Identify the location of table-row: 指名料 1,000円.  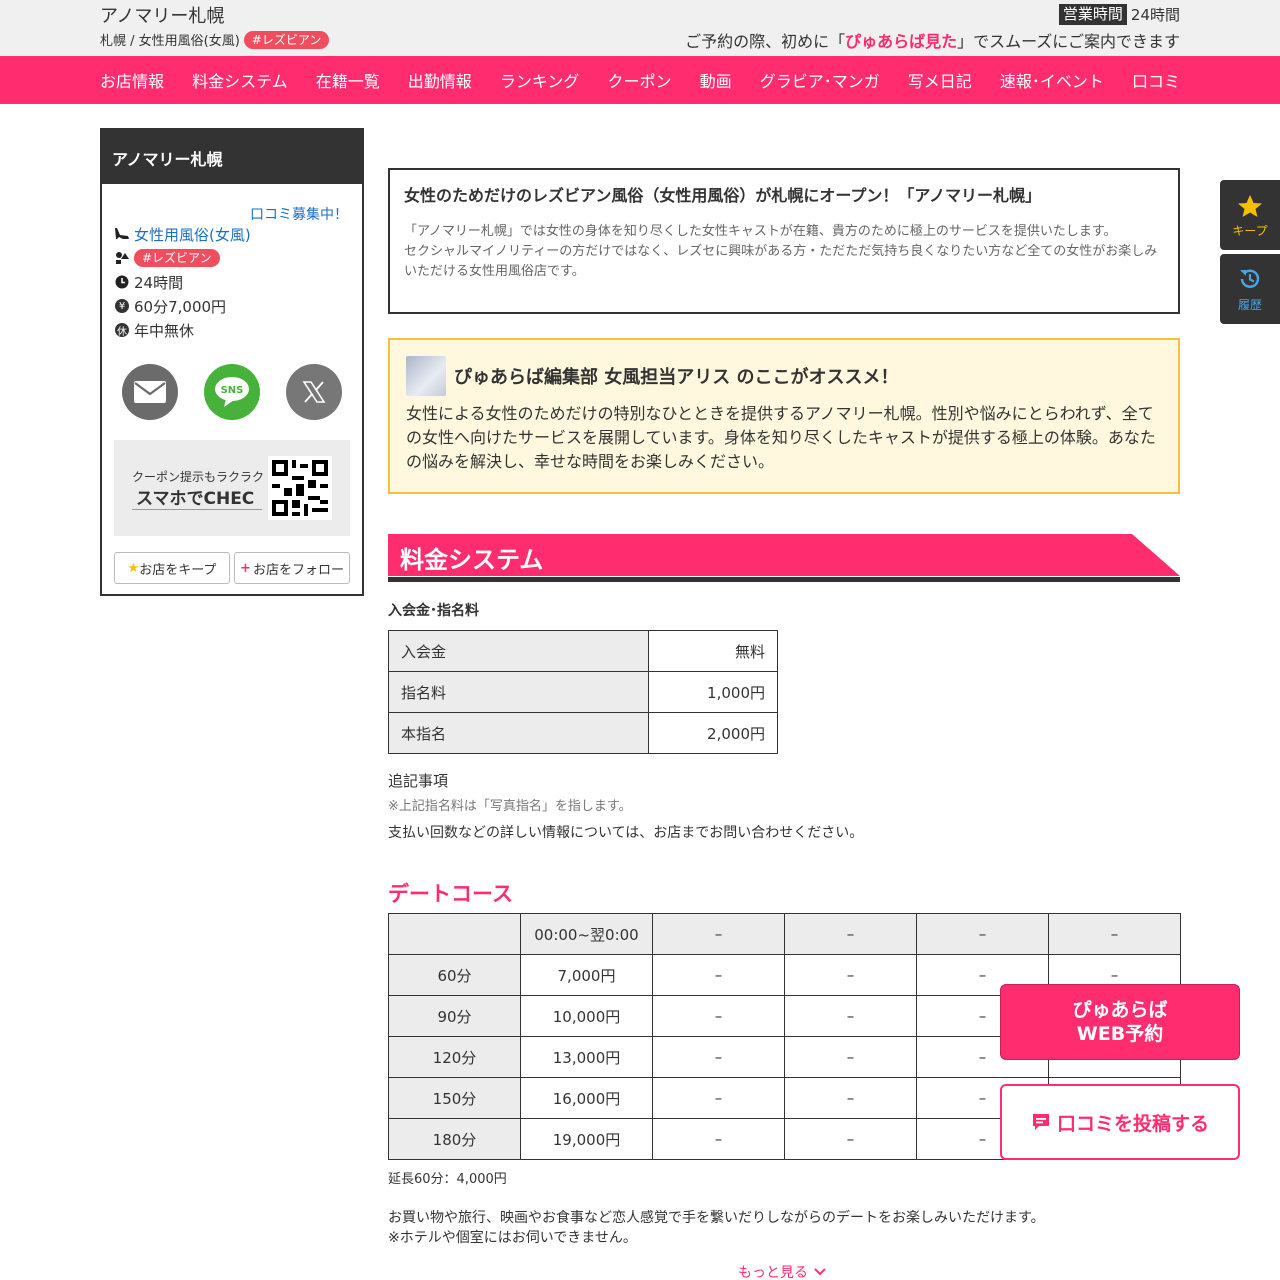
(583, 692).